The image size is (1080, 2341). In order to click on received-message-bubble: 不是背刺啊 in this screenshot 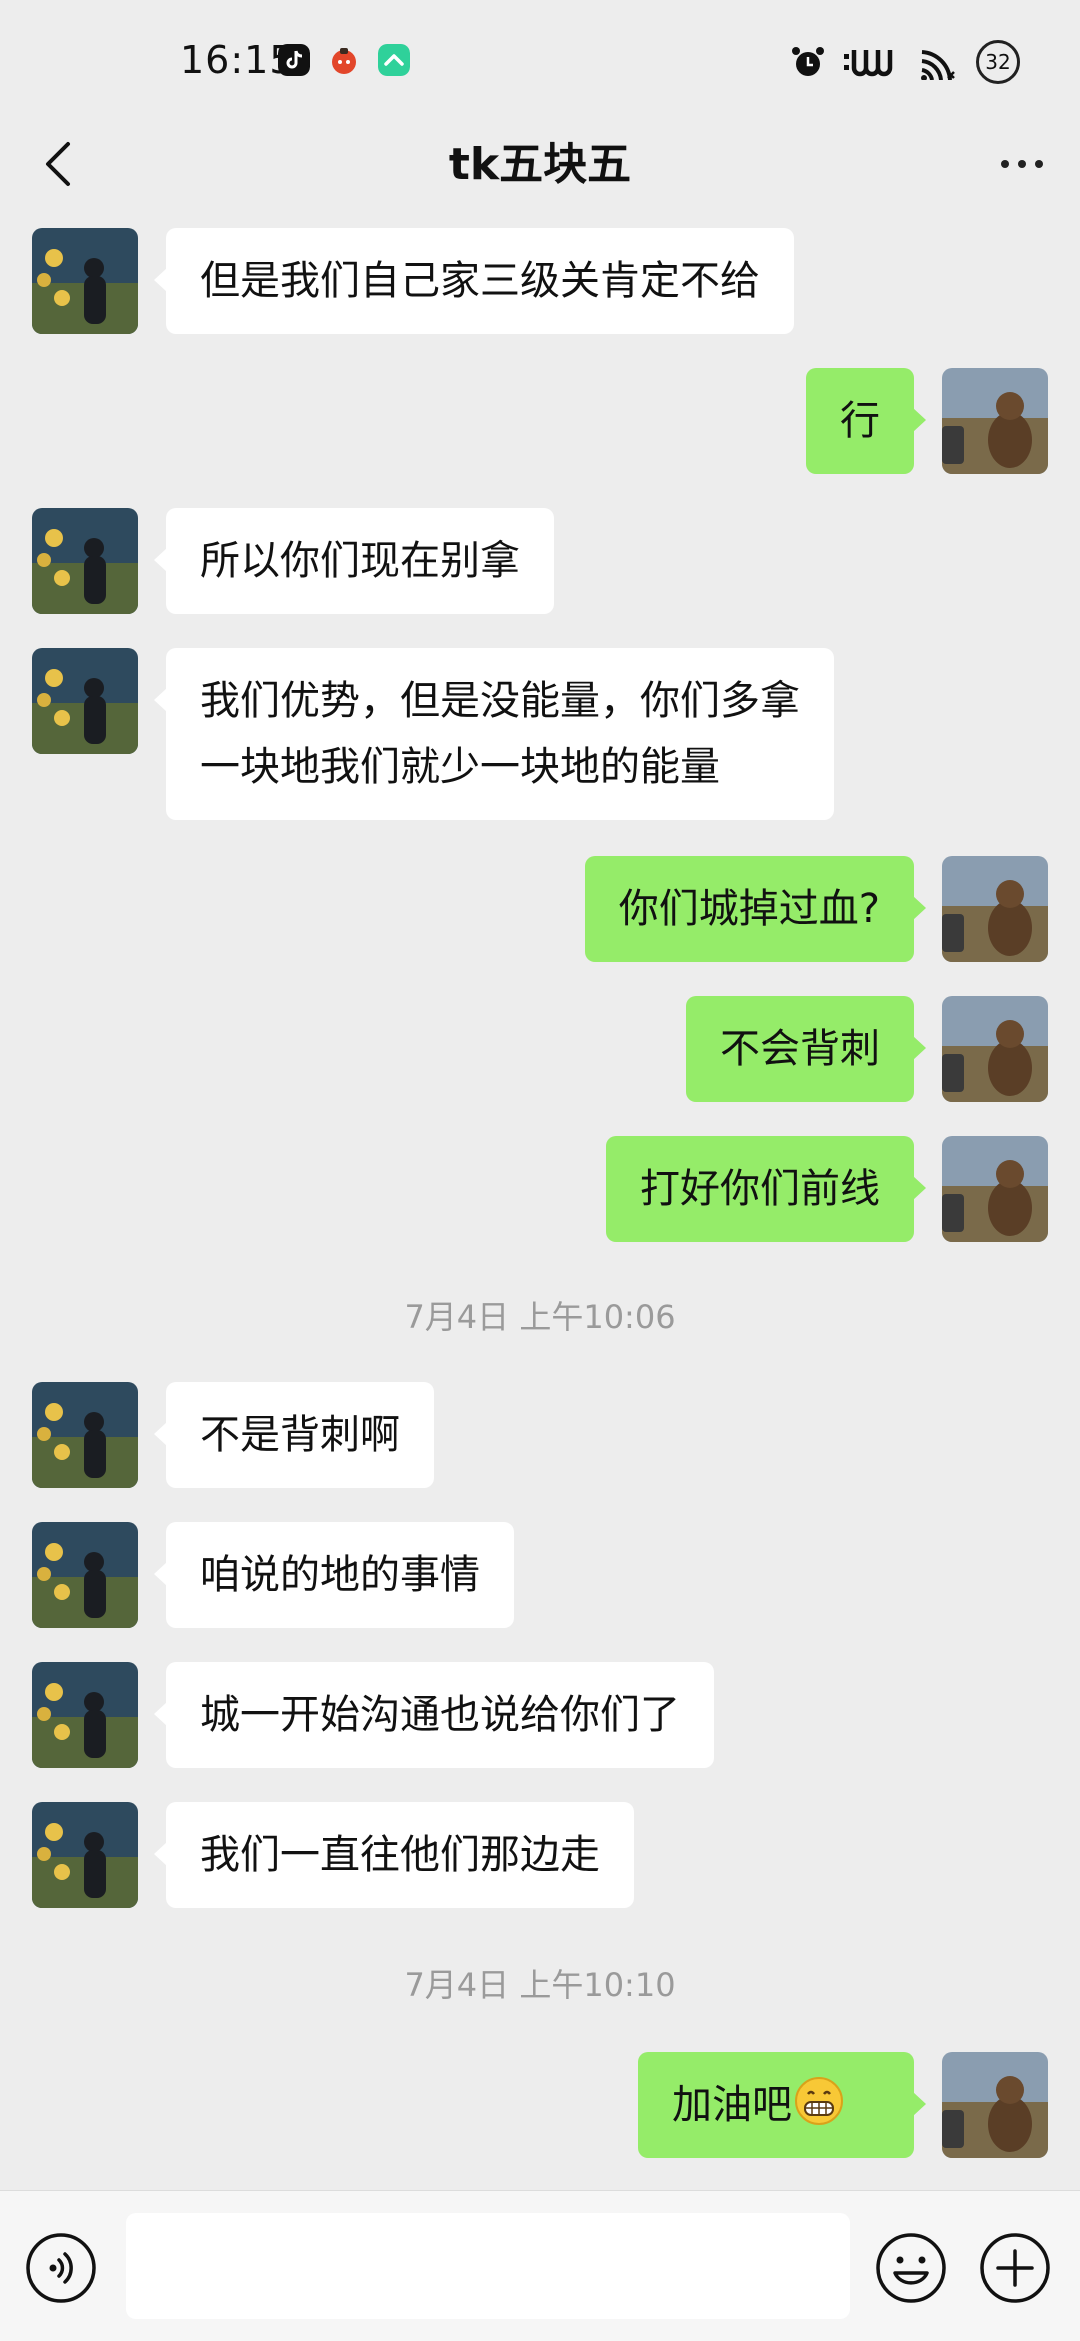, I will do `click(294, 1435)`.